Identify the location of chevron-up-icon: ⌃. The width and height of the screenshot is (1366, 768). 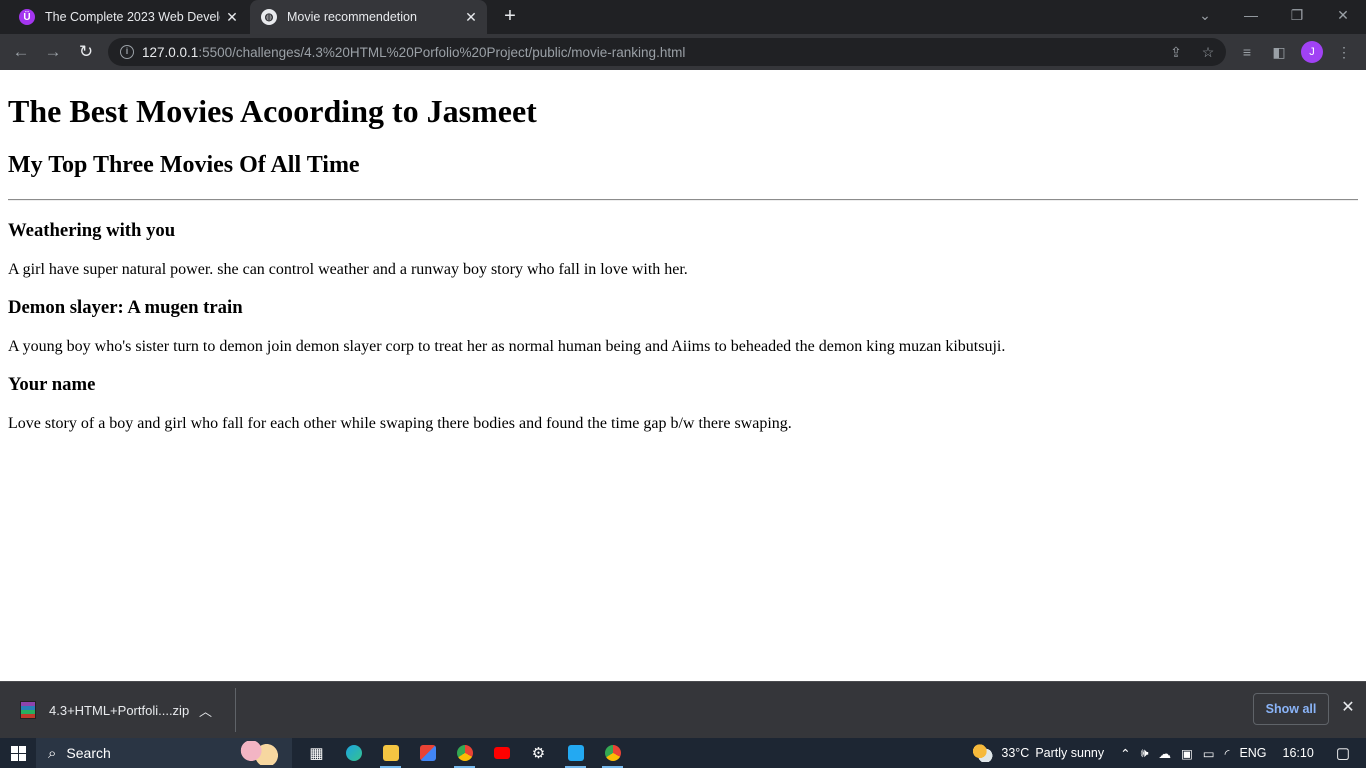
(1125, 753).